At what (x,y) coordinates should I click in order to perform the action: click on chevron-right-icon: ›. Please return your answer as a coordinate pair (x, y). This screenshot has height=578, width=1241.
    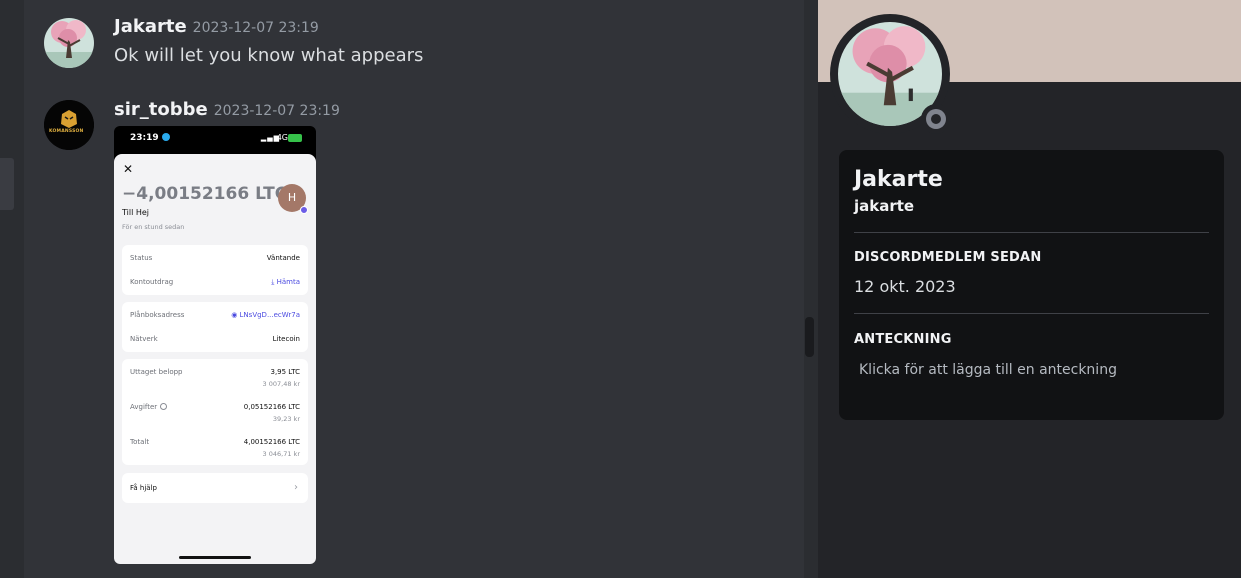
    Looking at the image, I should click on (296, 487).